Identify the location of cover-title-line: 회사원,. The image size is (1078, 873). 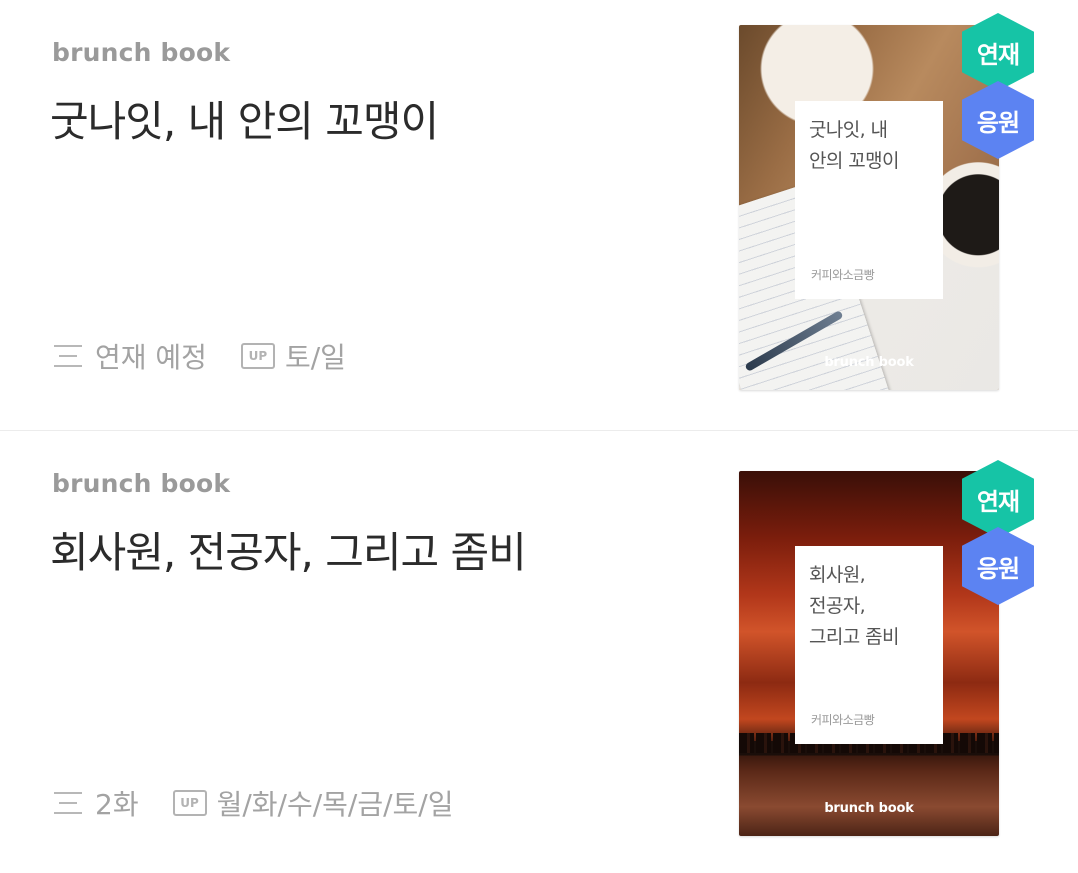
(837, 575).